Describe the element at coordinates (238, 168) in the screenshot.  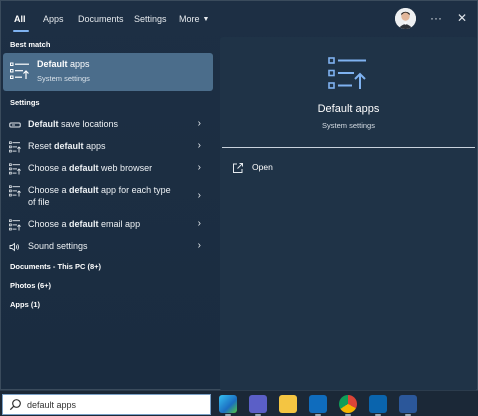
I see `open-external-icon` at that location.